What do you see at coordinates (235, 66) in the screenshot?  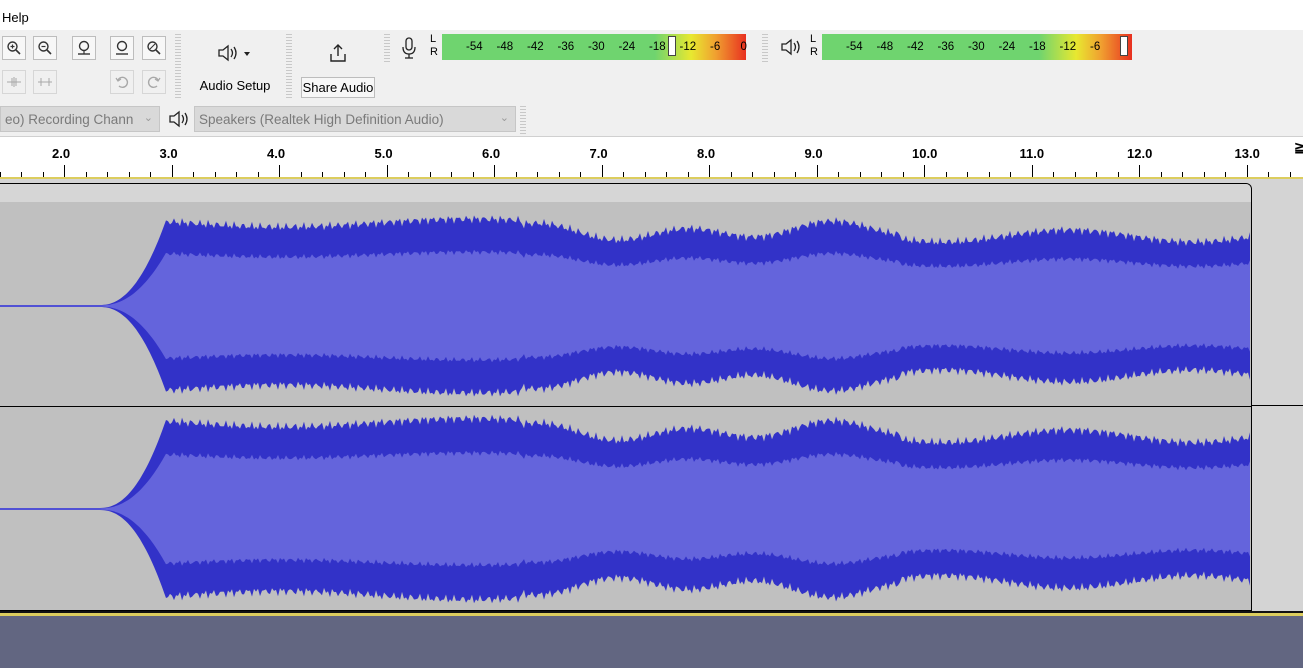 I see `audio-setup-button: Audio Setup` at bounding box center [235, 66].